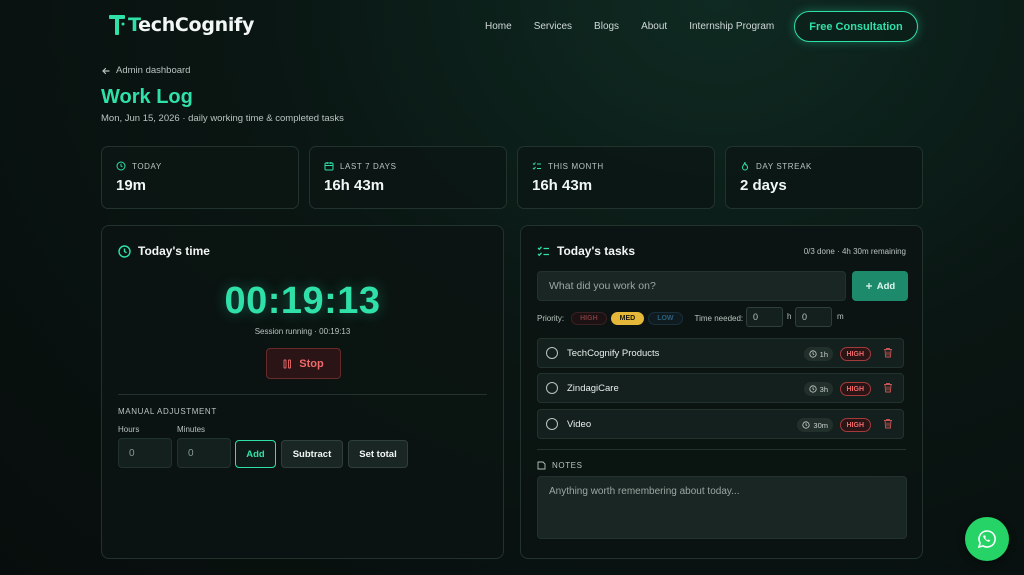  What do you see at coordinates (840, 316) in the screenshot?
I see `minutes-unit: m` at bounding box center [840, 316].